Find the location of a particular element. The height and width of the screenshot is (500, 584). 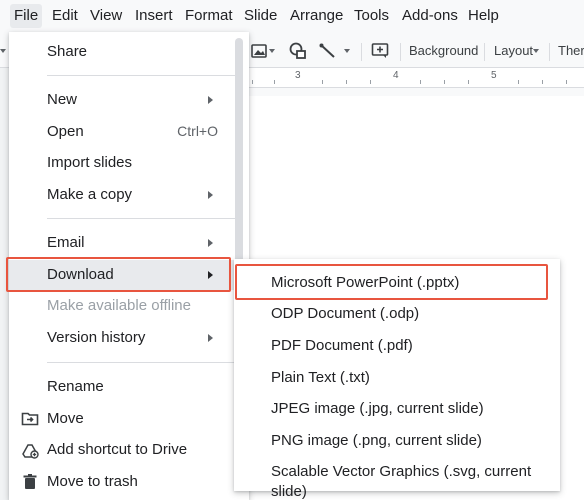

menu-item-label: Make a copy is located at coordinates (90, 194).